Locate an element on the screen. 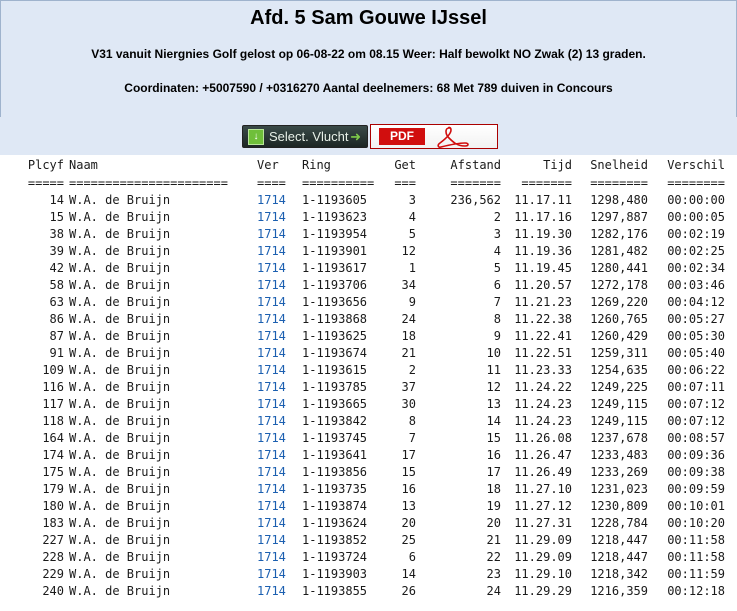 This screenshot has height=611, width=737. cell-ring: 1-1193855 is located at coordinates (335, 591).